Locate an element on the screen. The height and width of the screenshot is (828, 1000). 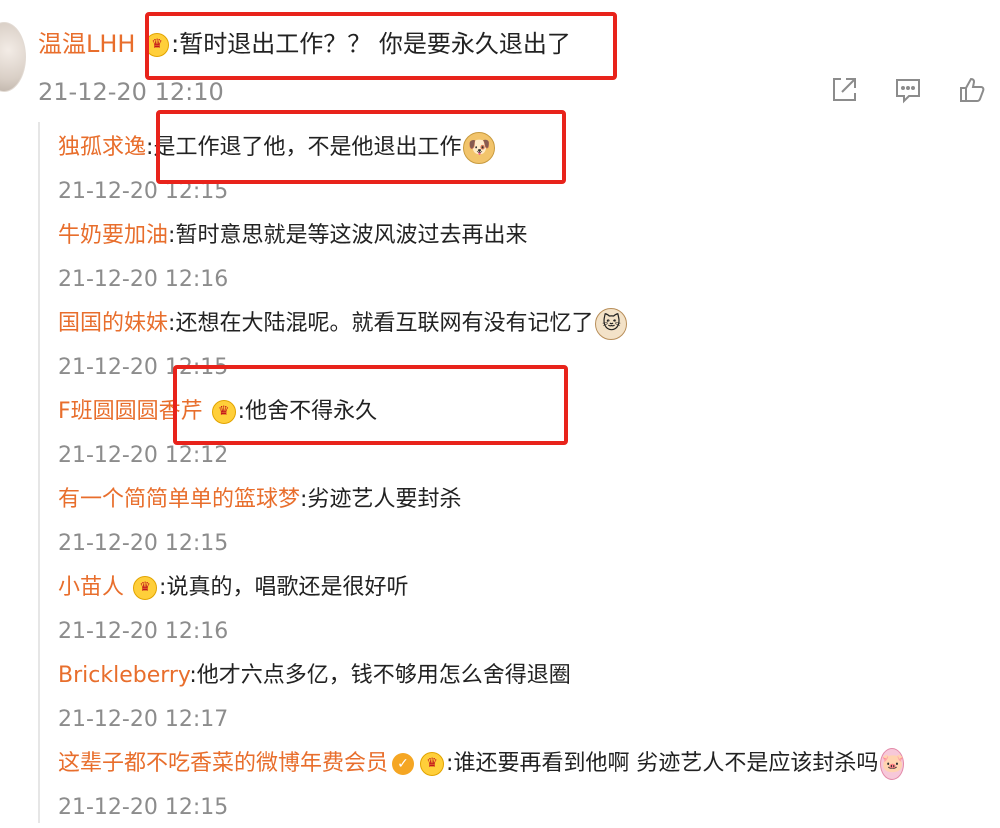
reply-timestamp: 21-12-20 12:17 is located at coordinates (143, 719).